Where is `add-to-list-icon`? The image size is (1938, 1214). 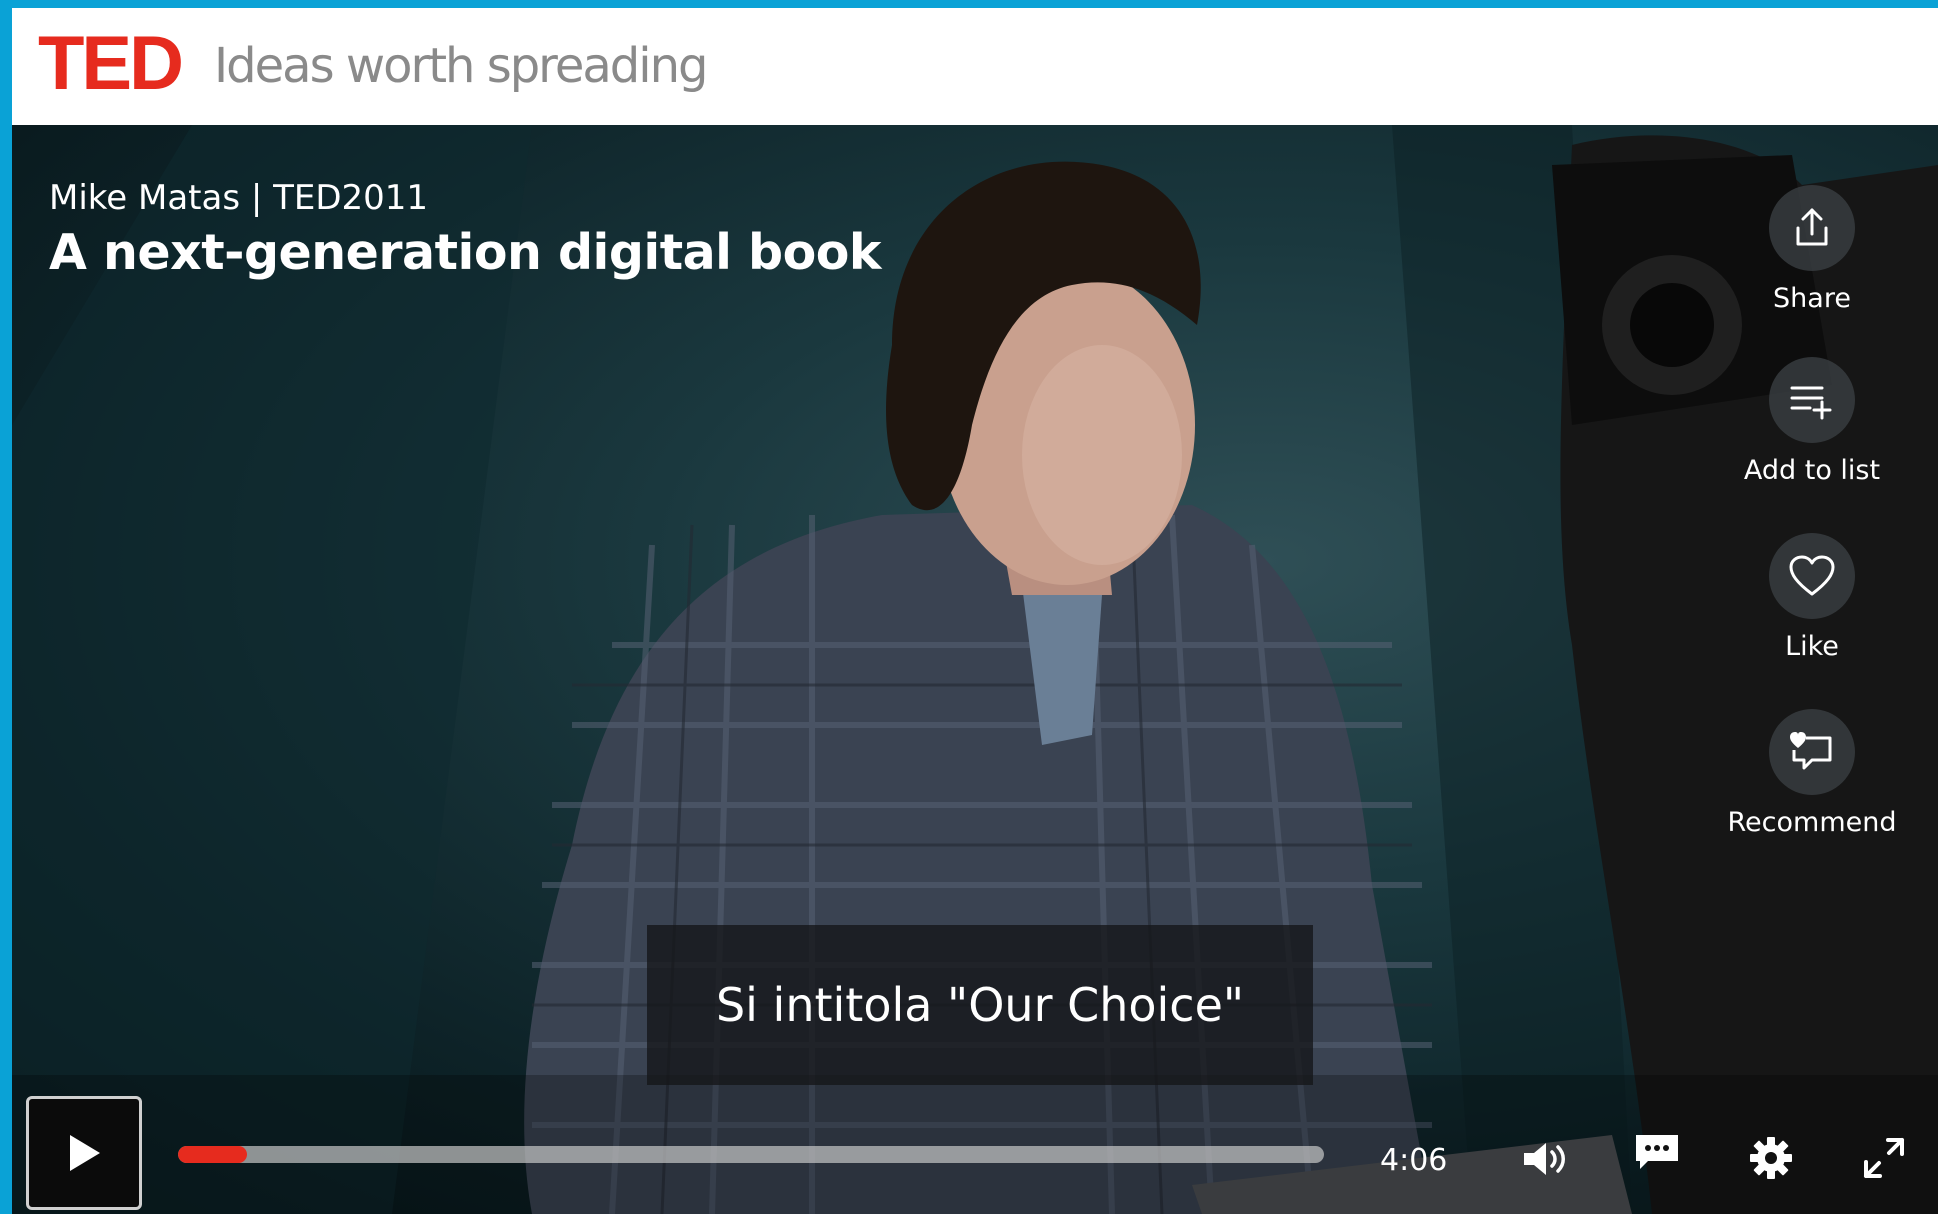
add-to-list-icon is located at coordinates (1811, 403).